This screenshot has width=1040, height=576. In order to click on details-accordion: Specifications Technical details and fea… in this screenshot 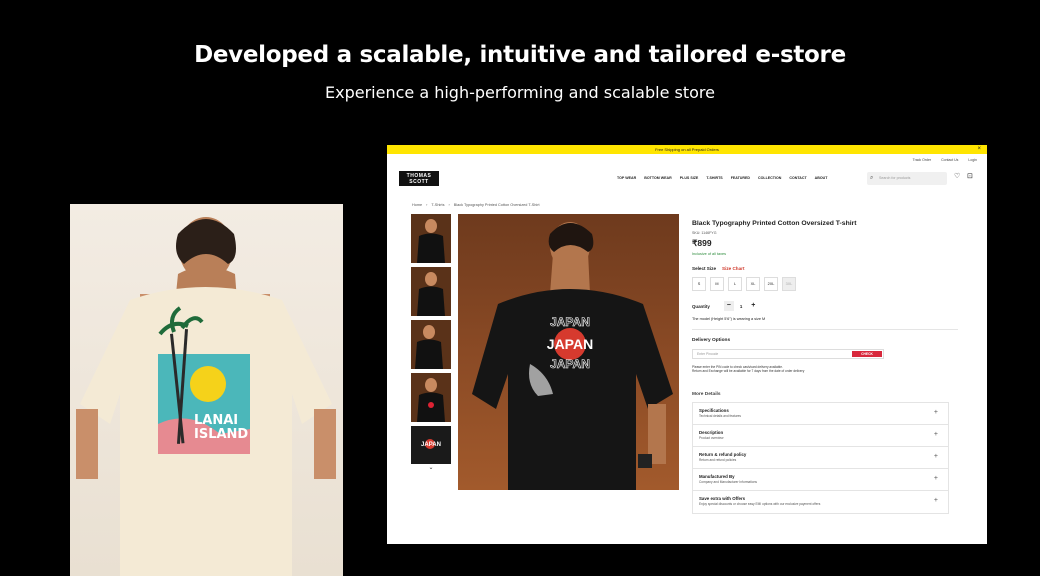, I will do `click(820, 457)`.